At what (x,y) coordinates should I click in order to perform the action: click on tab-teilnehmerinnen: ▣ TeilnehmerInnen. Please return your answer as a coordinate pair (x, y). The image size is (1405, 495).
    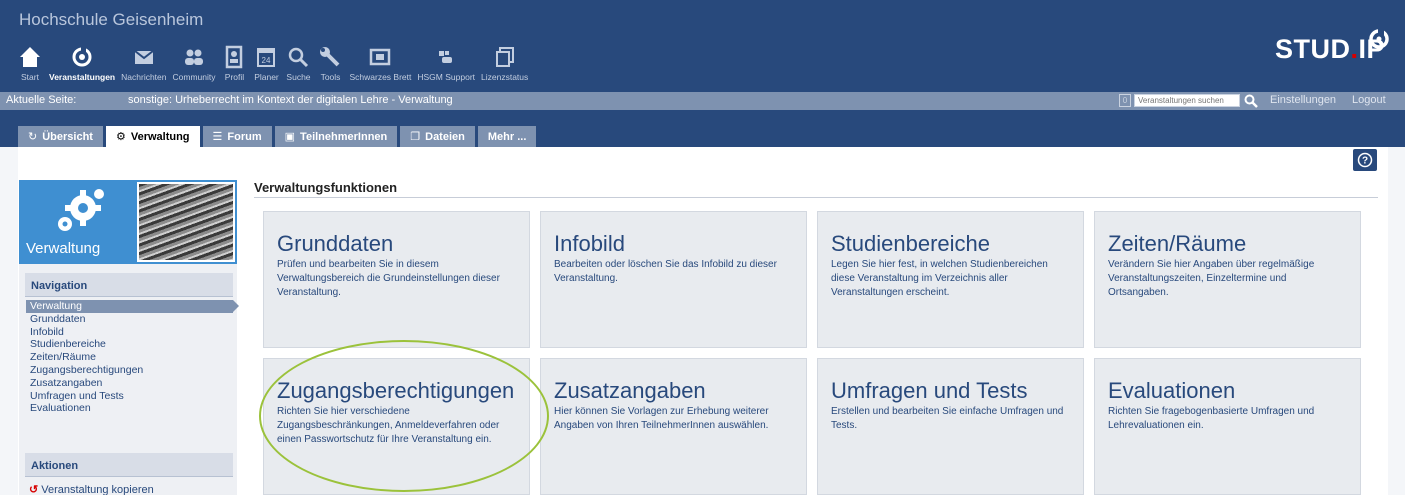
    Looking at the image, I should click on (336, 136).